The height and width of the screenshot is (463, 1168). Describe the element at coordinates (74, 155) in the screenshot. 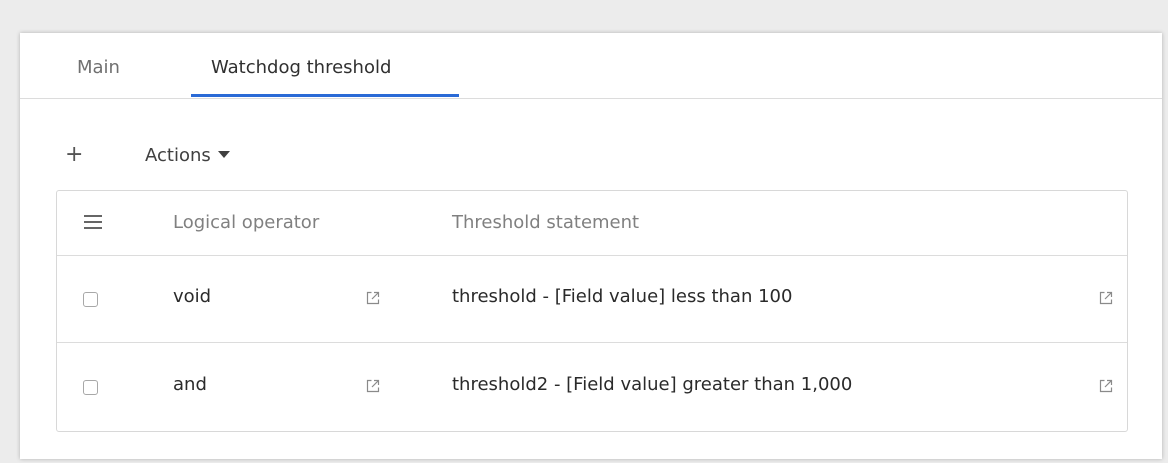

I see `add-button: +` at that location.